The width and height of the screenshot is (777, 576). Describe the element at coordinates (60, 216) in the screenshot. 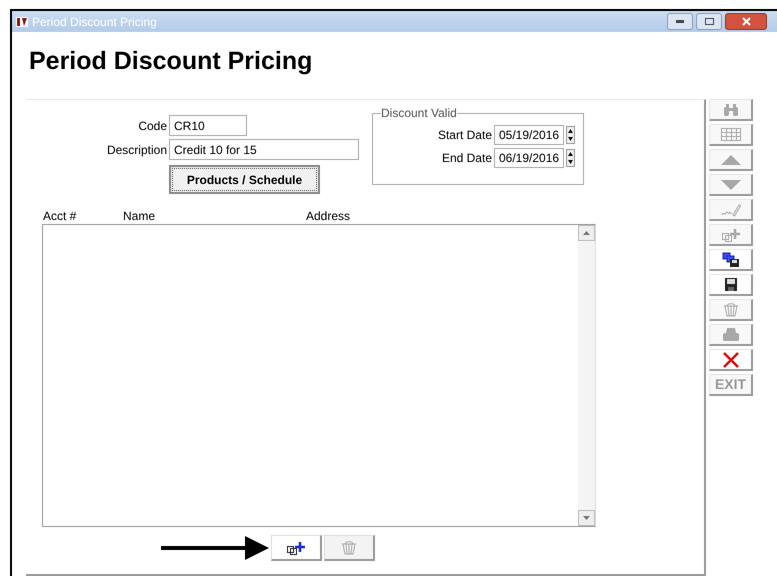

I see `column-header: Acct #` at that location.